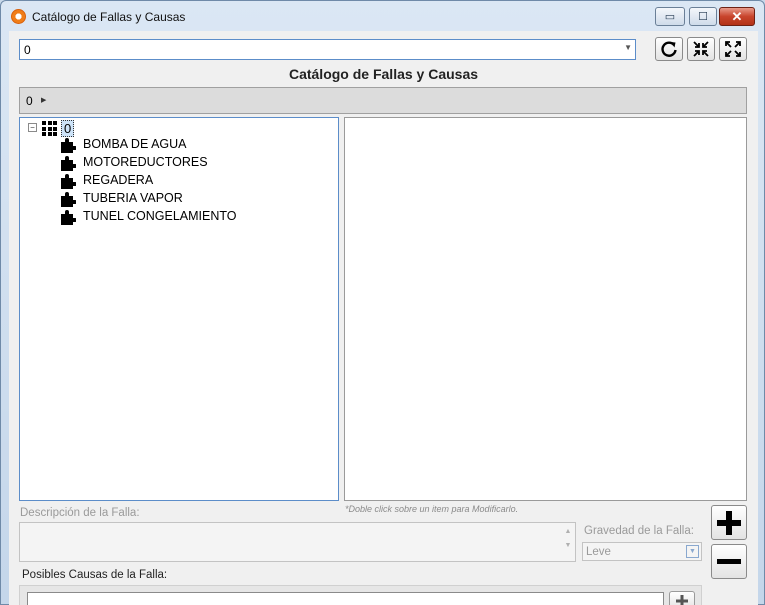 This screenshot has width=765, height=605. What do you see at coordinates (185, 199) in the screenshot?
I see `tree-item: TUBERIA VAPOR` at bounding box center [185, 199].